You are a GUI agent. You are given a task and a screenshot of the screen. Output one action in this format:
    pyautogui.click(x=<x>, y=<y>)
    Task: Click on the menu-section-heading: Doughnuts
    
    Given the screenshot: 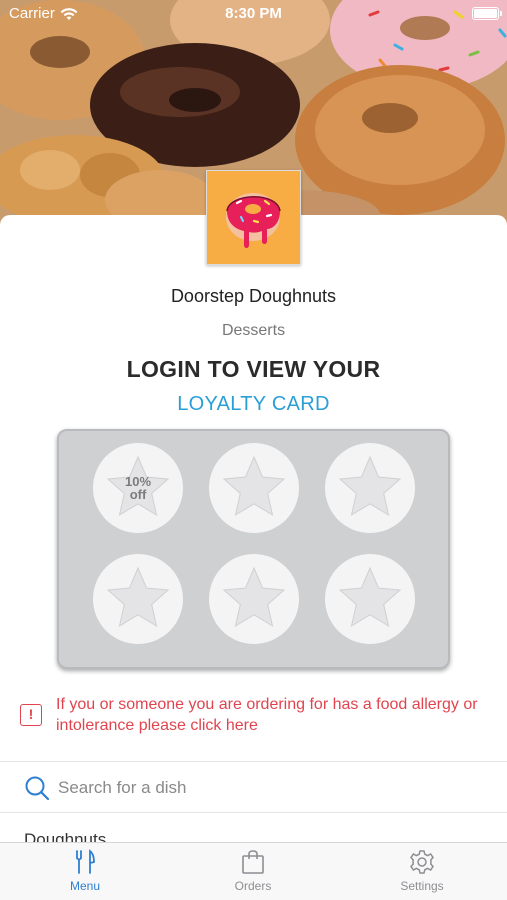 What is the action you would take?
    pyautogui.click(x=65, y=836)
    